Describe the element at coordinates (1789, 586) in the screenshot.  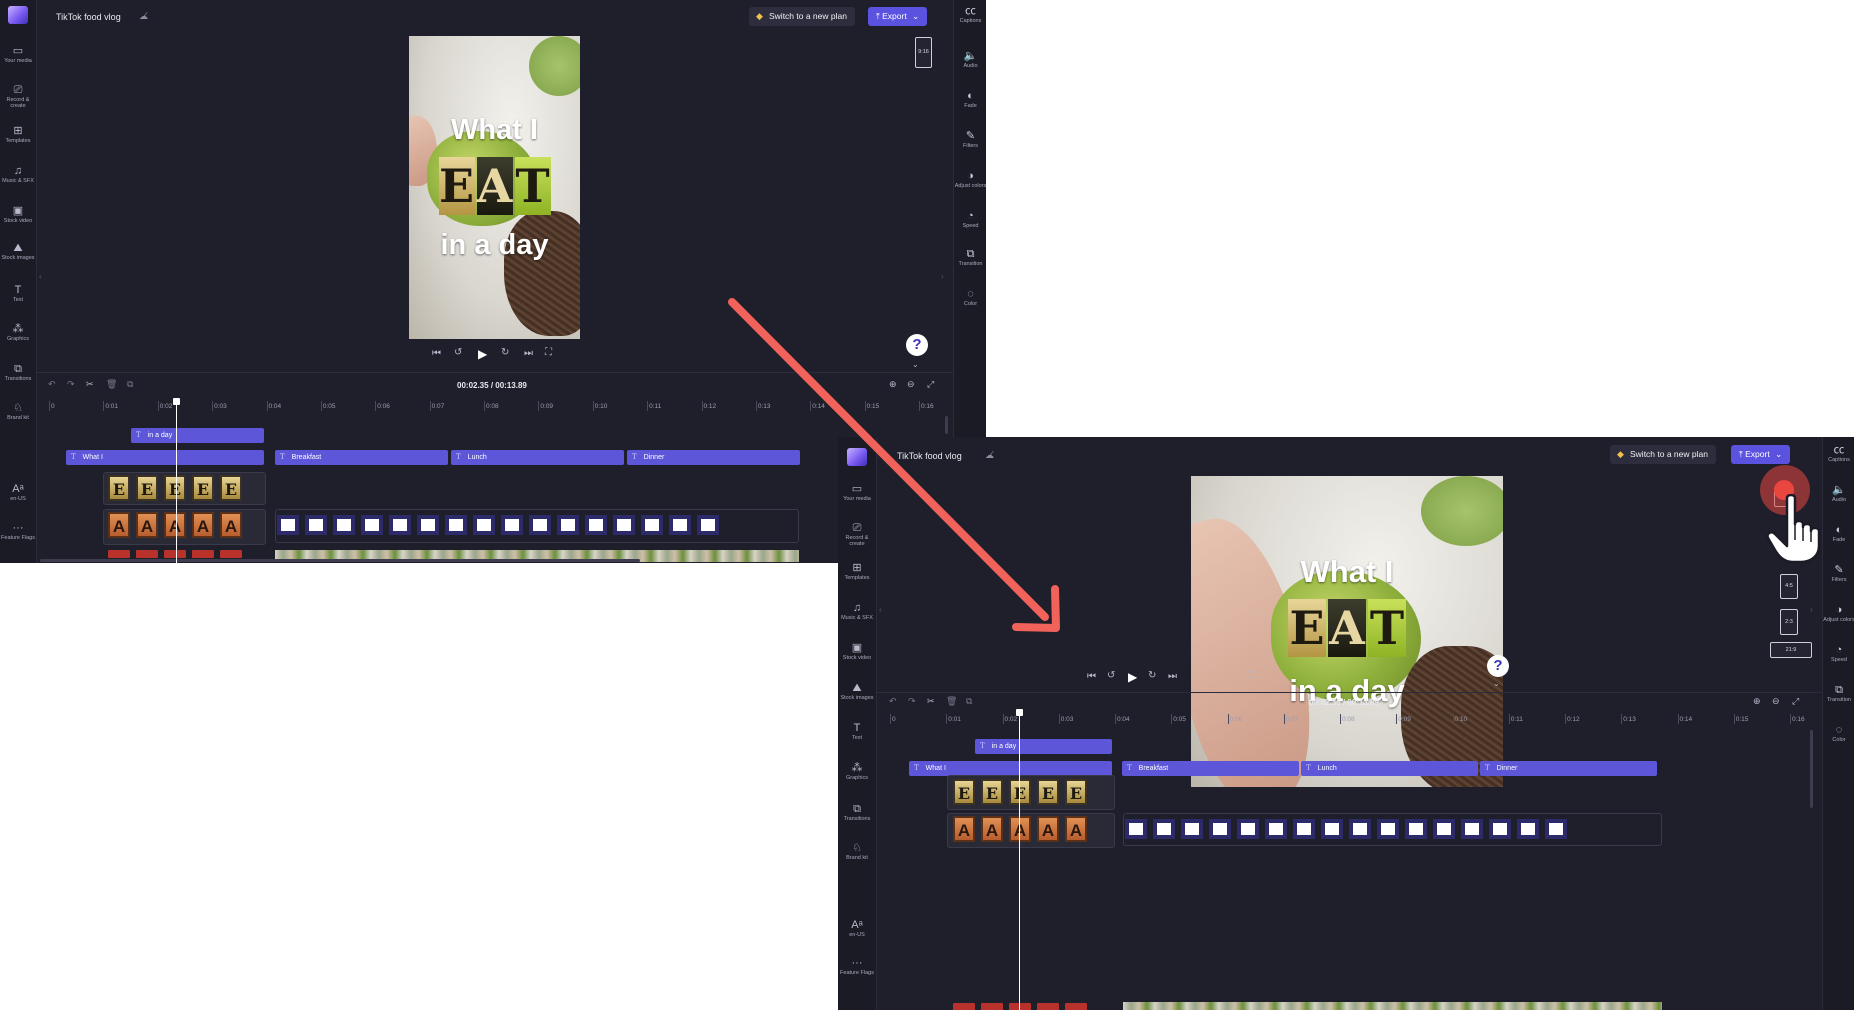
I see `aspect-ratio-4-5: 4:5` at that location.